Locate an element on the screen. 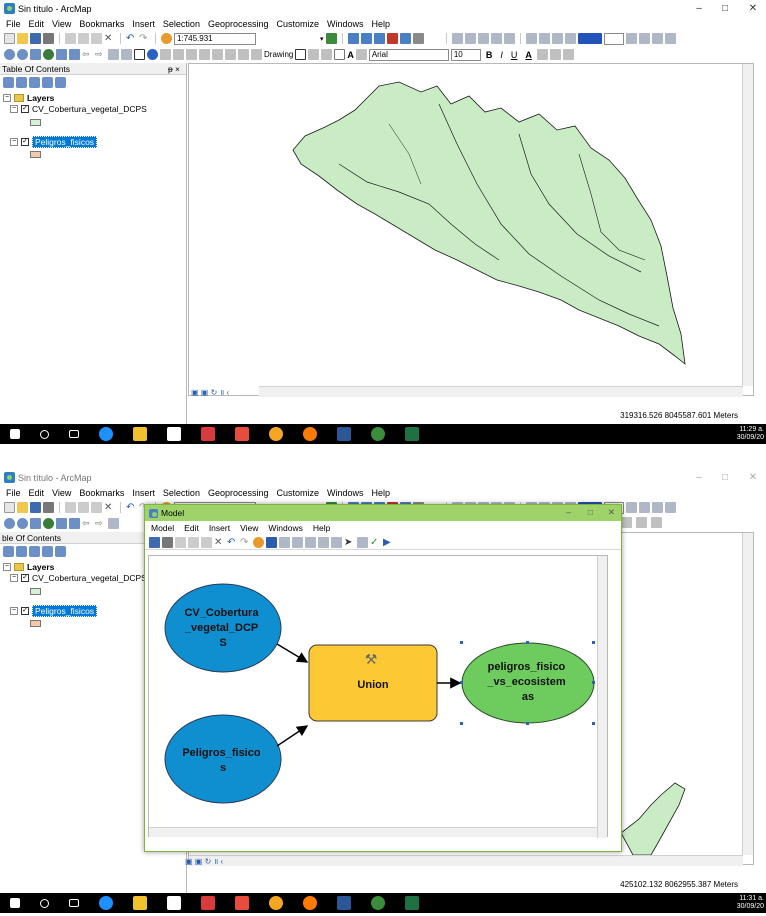  clear-selection-icon is located at coordinates (126, 54).